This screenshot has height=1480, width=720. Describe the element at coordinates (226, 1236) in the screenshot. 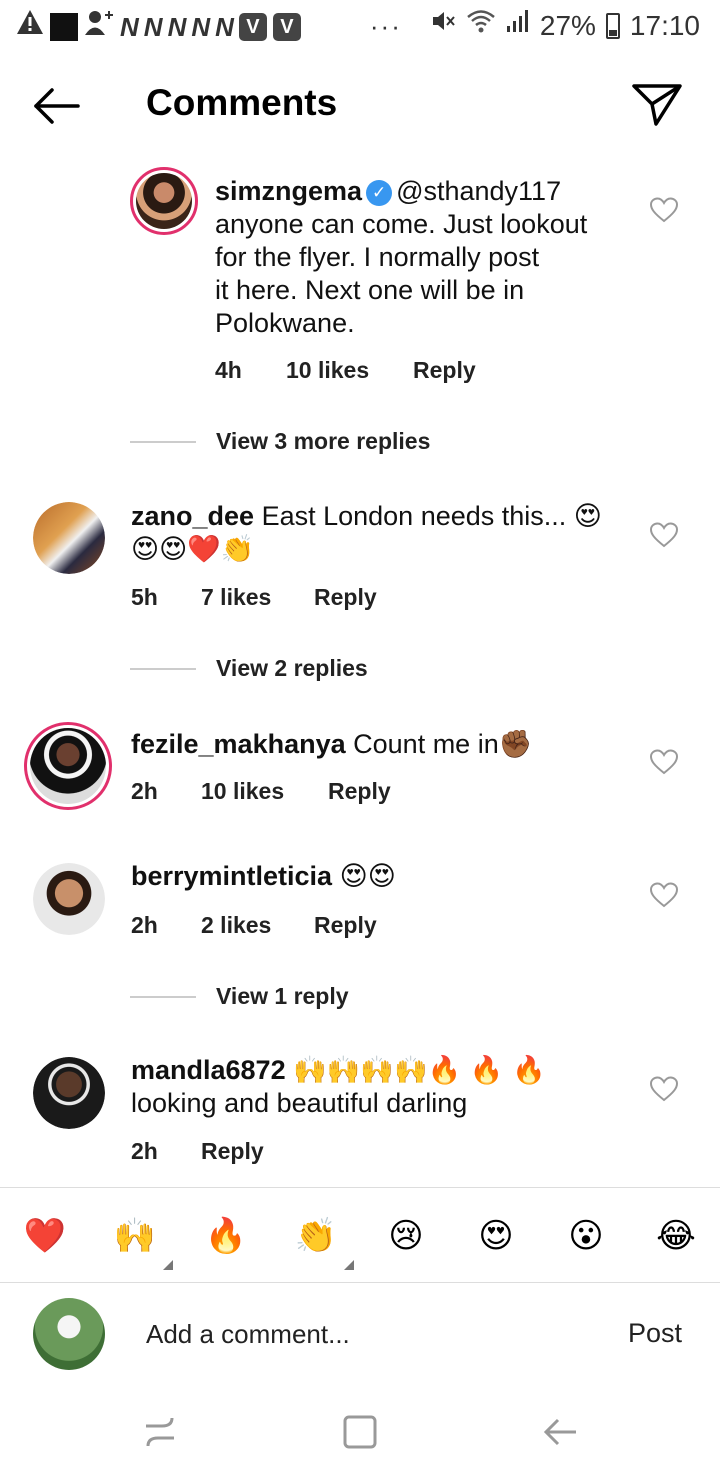

I see `emoji-fire-button: 🔥` at that location.